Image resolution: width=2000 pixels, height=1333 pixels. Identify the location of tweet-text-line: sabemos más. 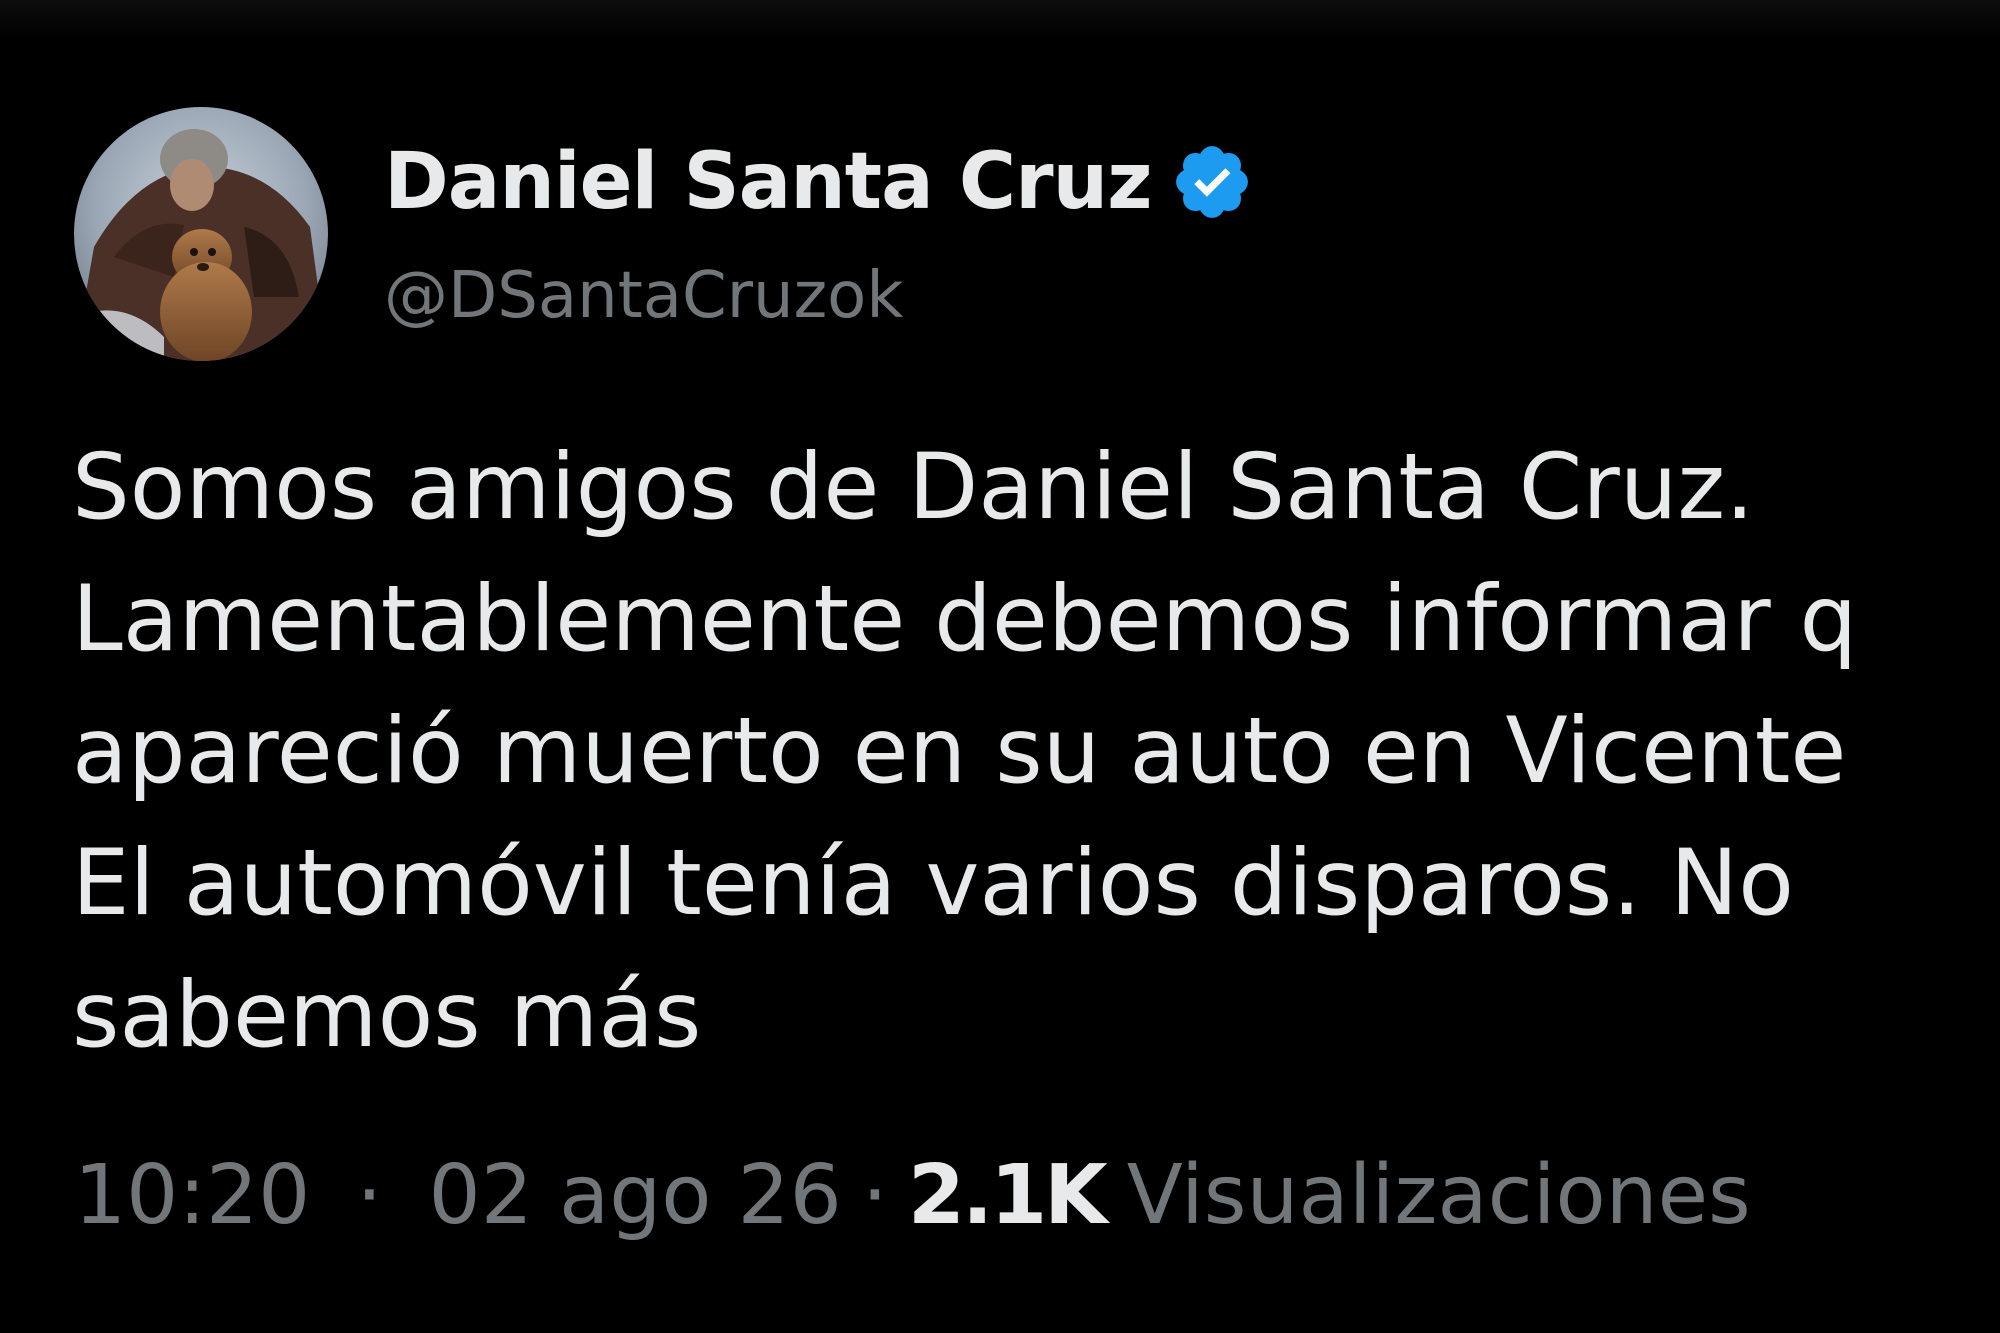
(387, 1015).